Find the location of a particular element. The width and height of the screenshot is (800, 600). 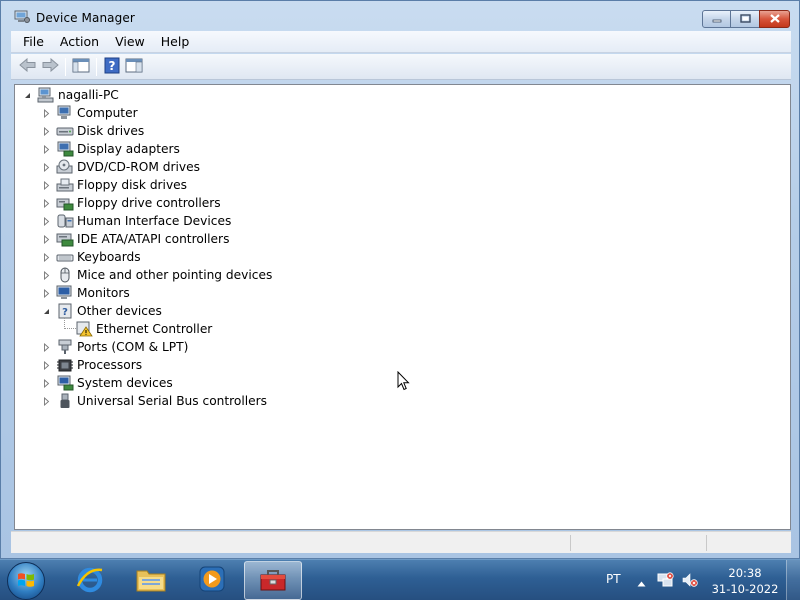

internet-explorer-icon is located at coordinates (90, 580).